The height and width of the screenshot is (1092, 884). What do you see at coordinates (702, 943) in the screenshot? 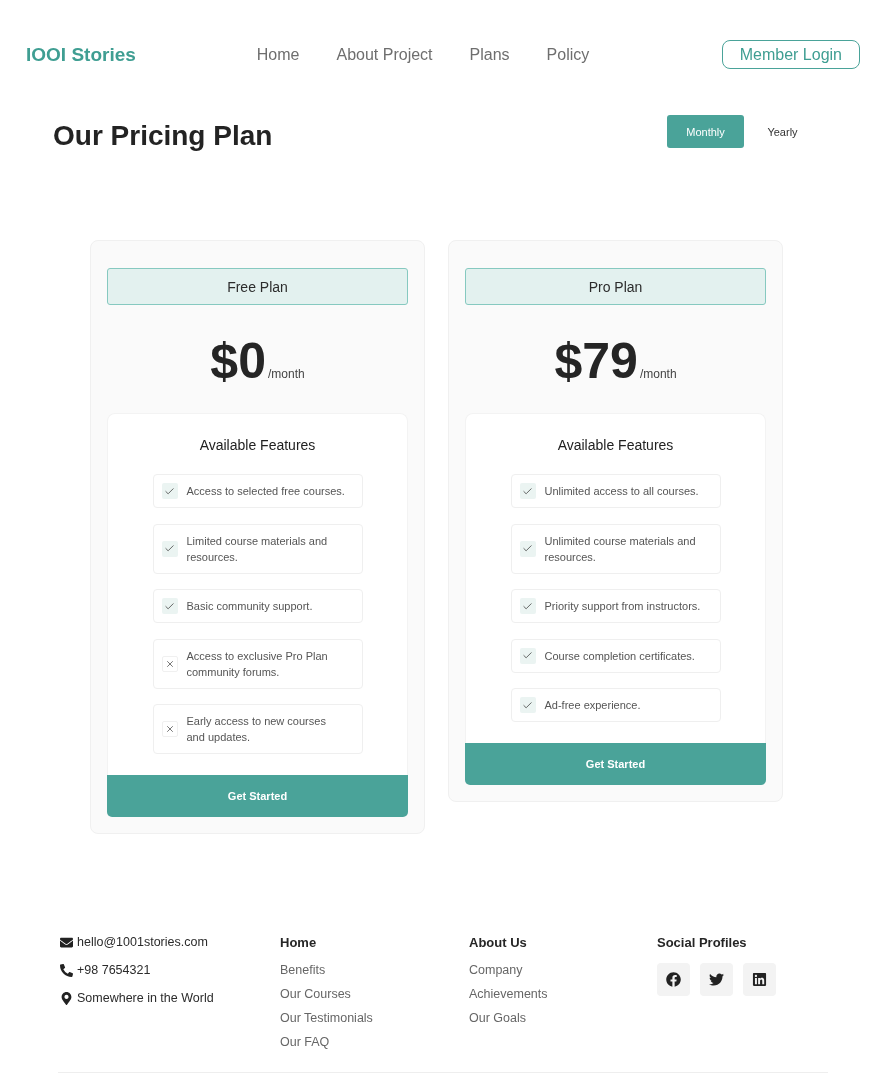
I see `footer-heading: Social Profiles` at bounding box center [702, 943].